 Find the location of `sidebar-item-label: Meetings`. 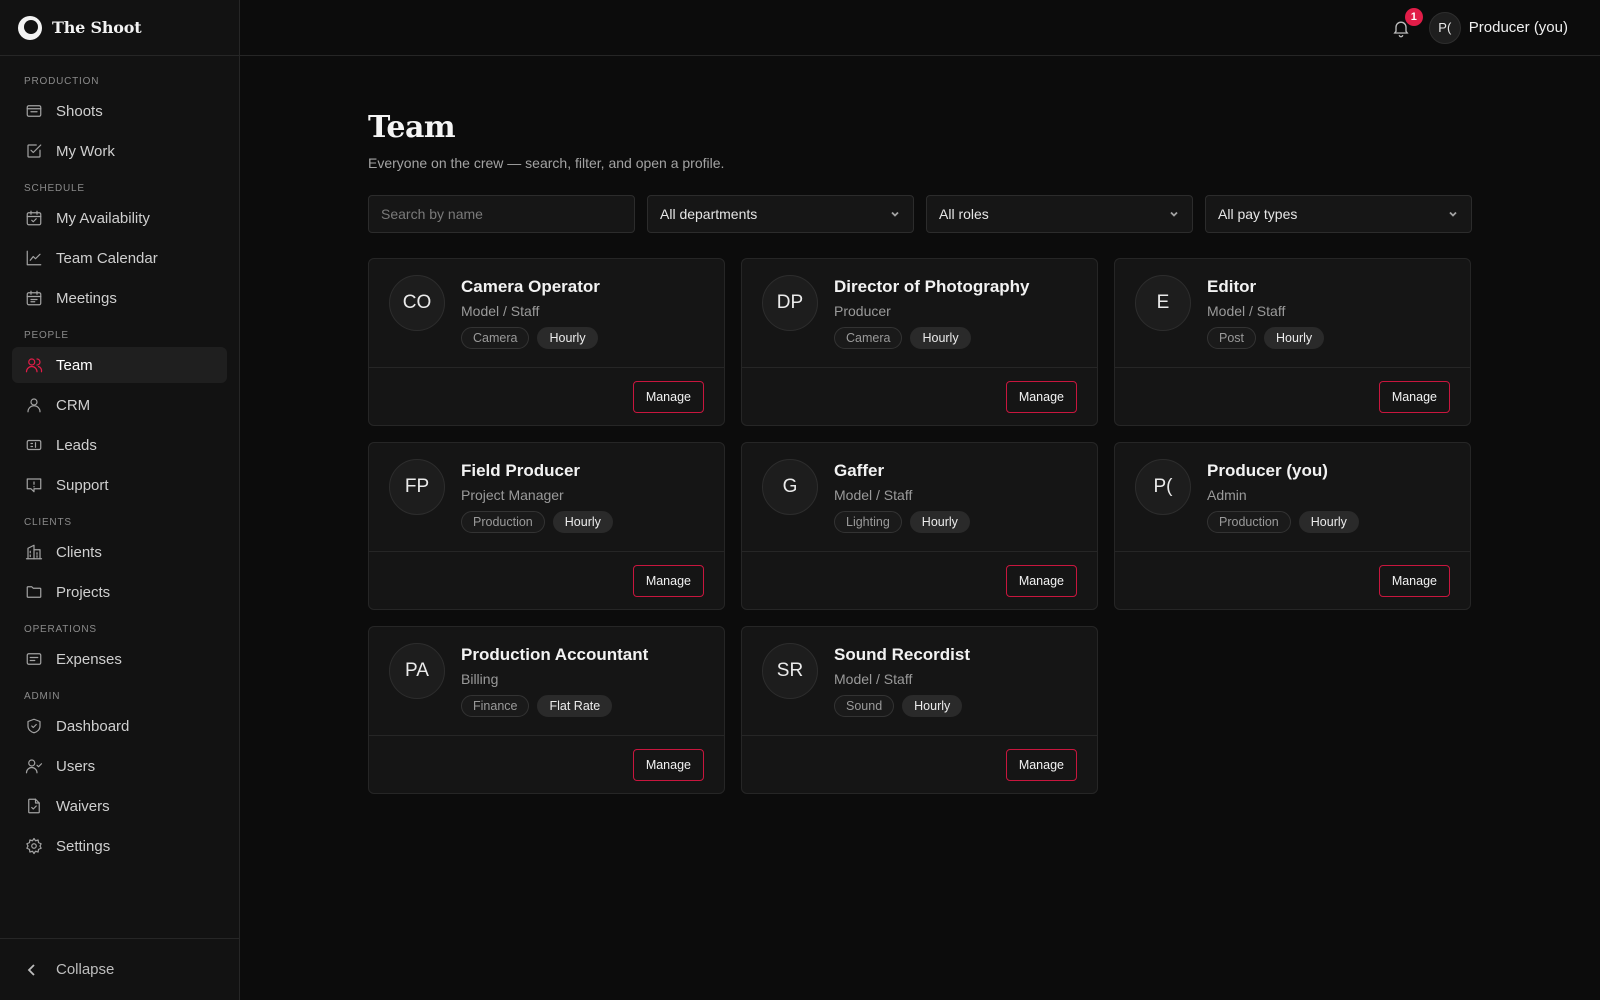

sidebar-item-label: Meetings is located at coordinates (86, 298).